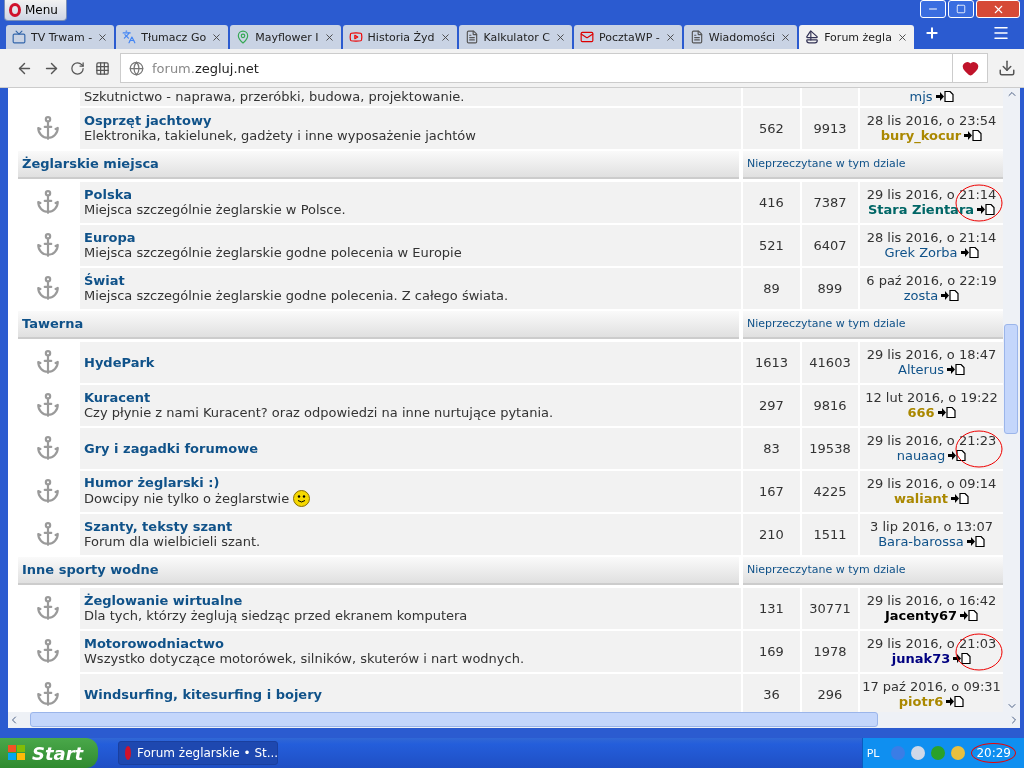  I want to click on forum-link: Humor żeglarski :), so click(152, 483).